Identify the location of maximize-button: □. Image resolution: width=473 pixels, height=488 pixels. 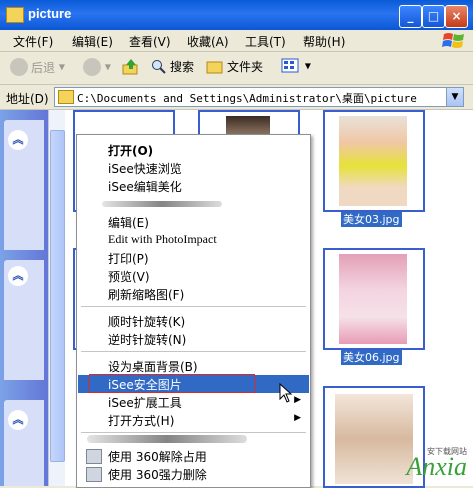
(433, 16).